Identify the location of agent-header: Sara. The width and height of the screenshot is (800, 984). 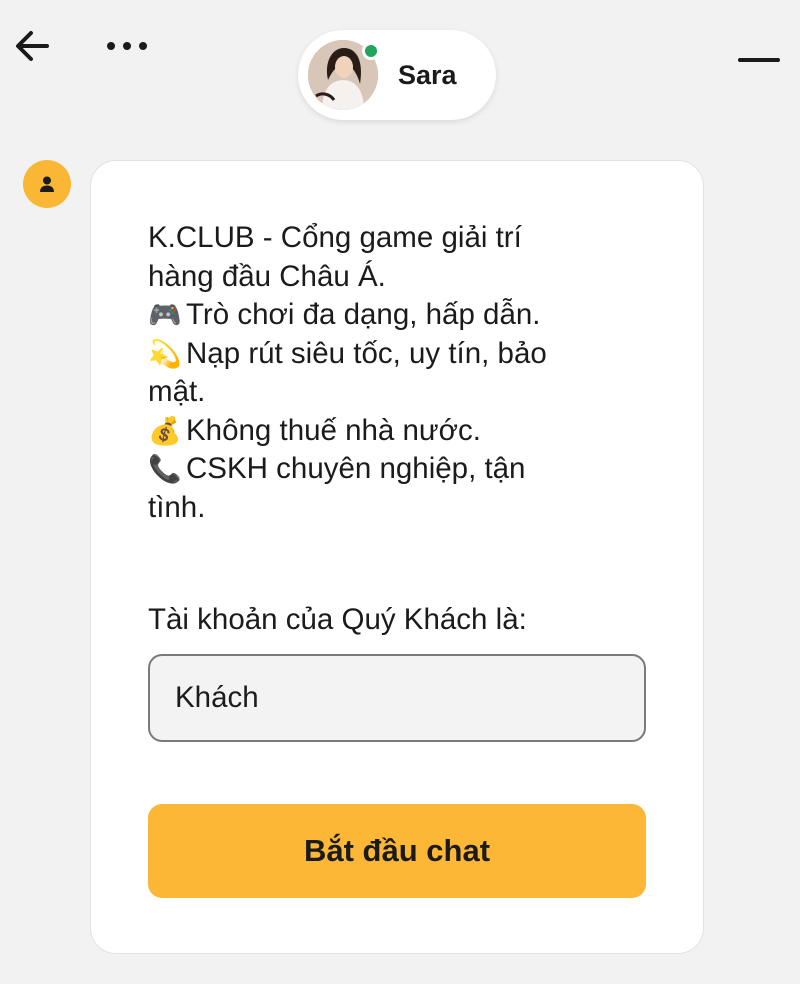
(397, 75).